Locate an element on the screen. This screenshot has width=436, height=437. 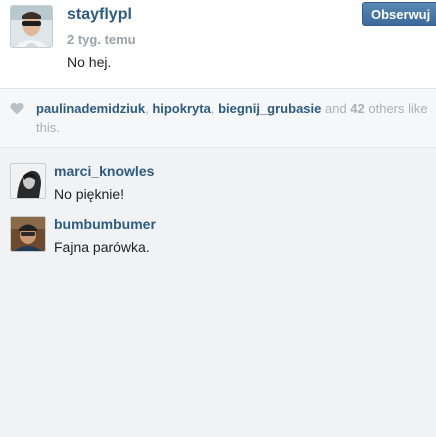
post-timestamp: 2 tyg. temu is located at coordinates (101, 39).